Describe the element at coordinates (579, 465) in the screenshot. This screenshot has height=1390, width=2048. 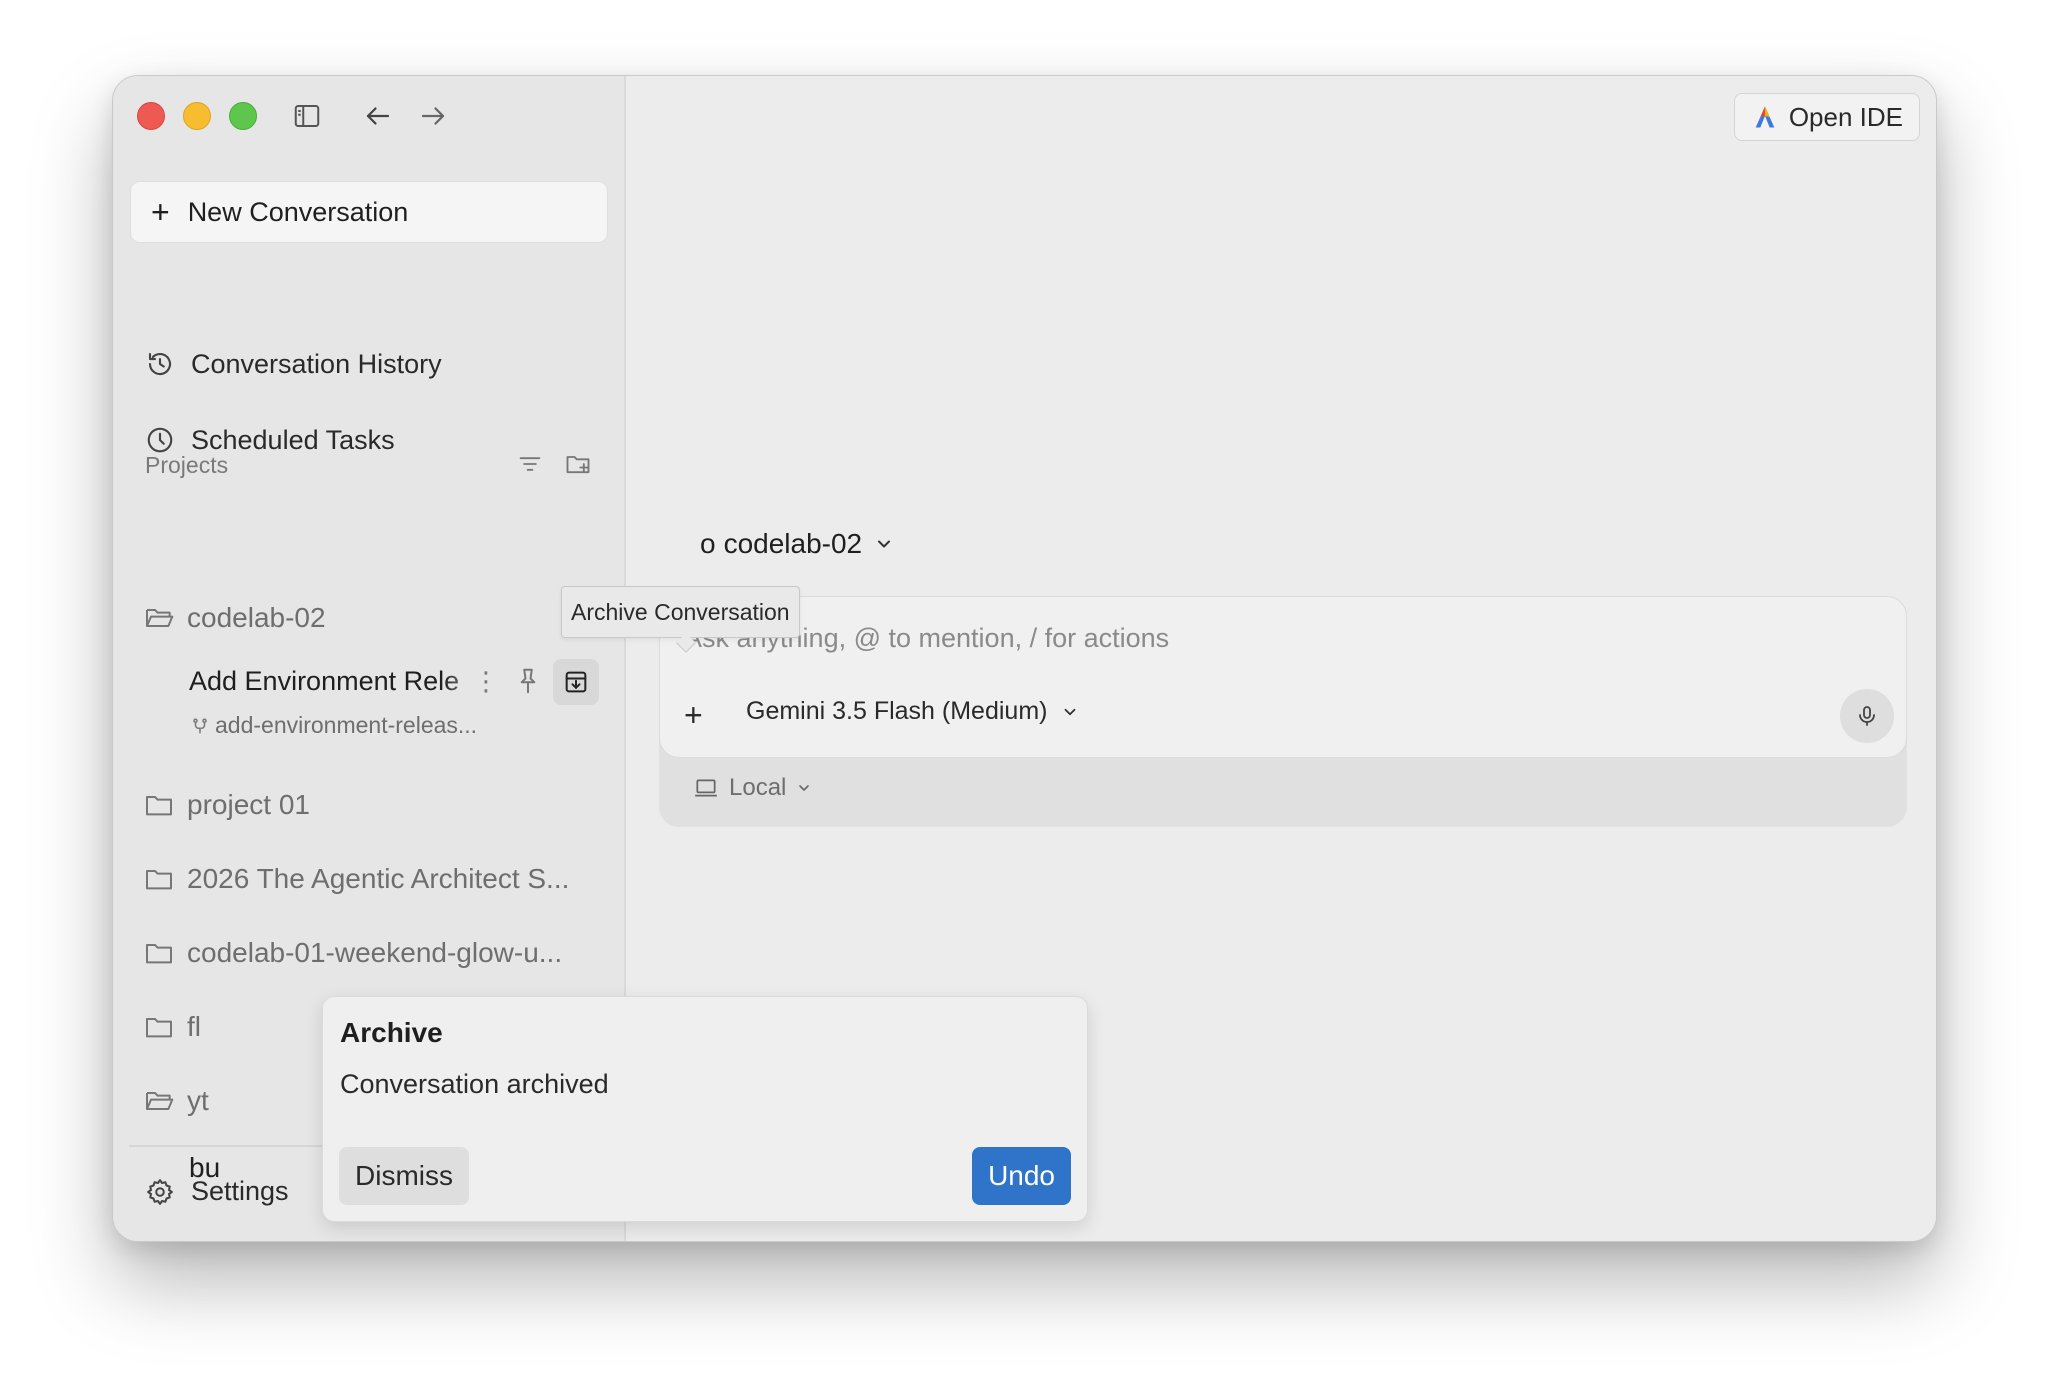
I see `new-folder-icon` at that location.